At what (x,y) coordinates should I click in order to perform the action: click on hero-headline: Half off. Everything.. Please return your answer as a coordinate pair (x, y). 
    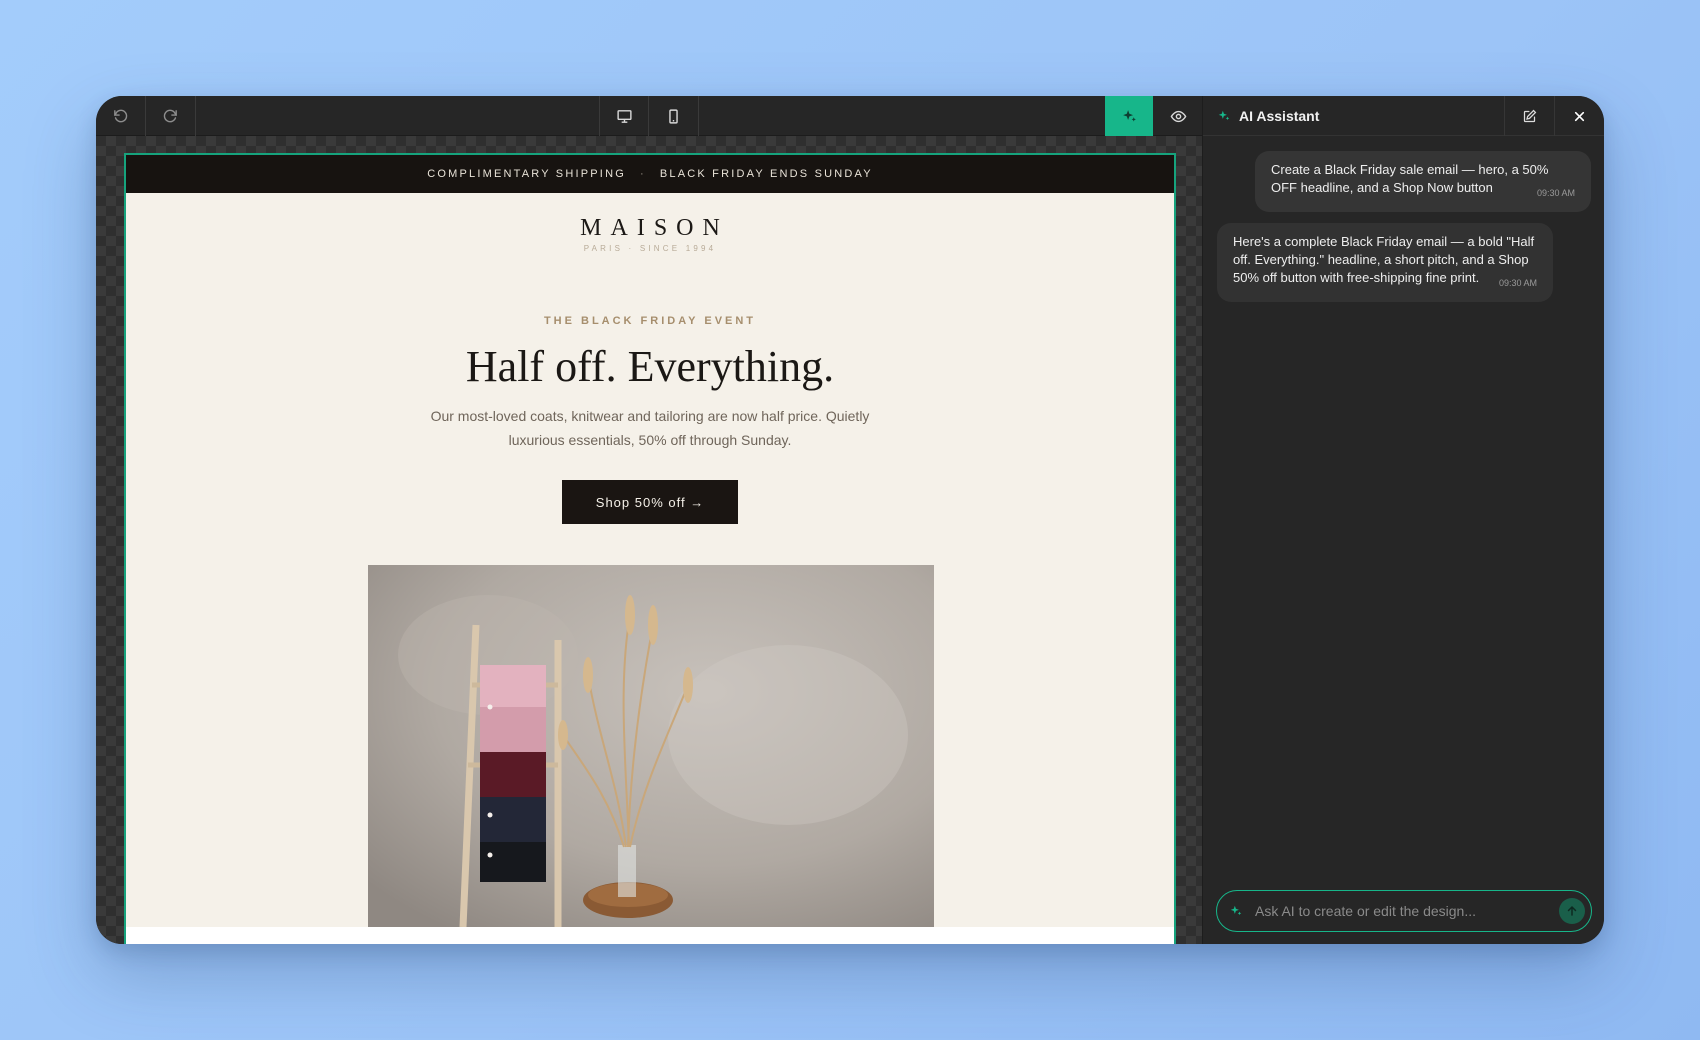
    Looking at the image, I should click on (650, 366).